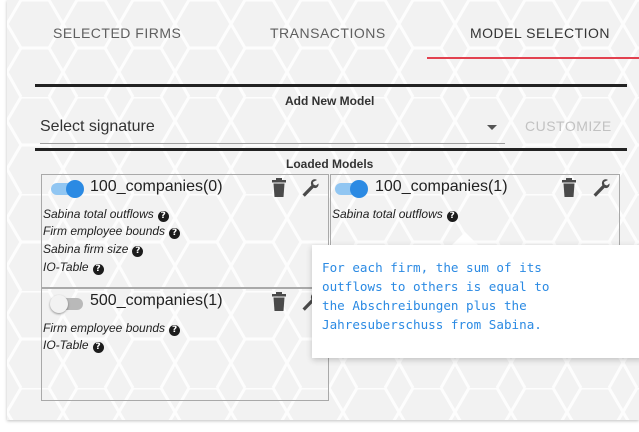 The height and width of the screenshot is (432, 639). I want to click on add-model-title: Add New Model, so click(330, 101).